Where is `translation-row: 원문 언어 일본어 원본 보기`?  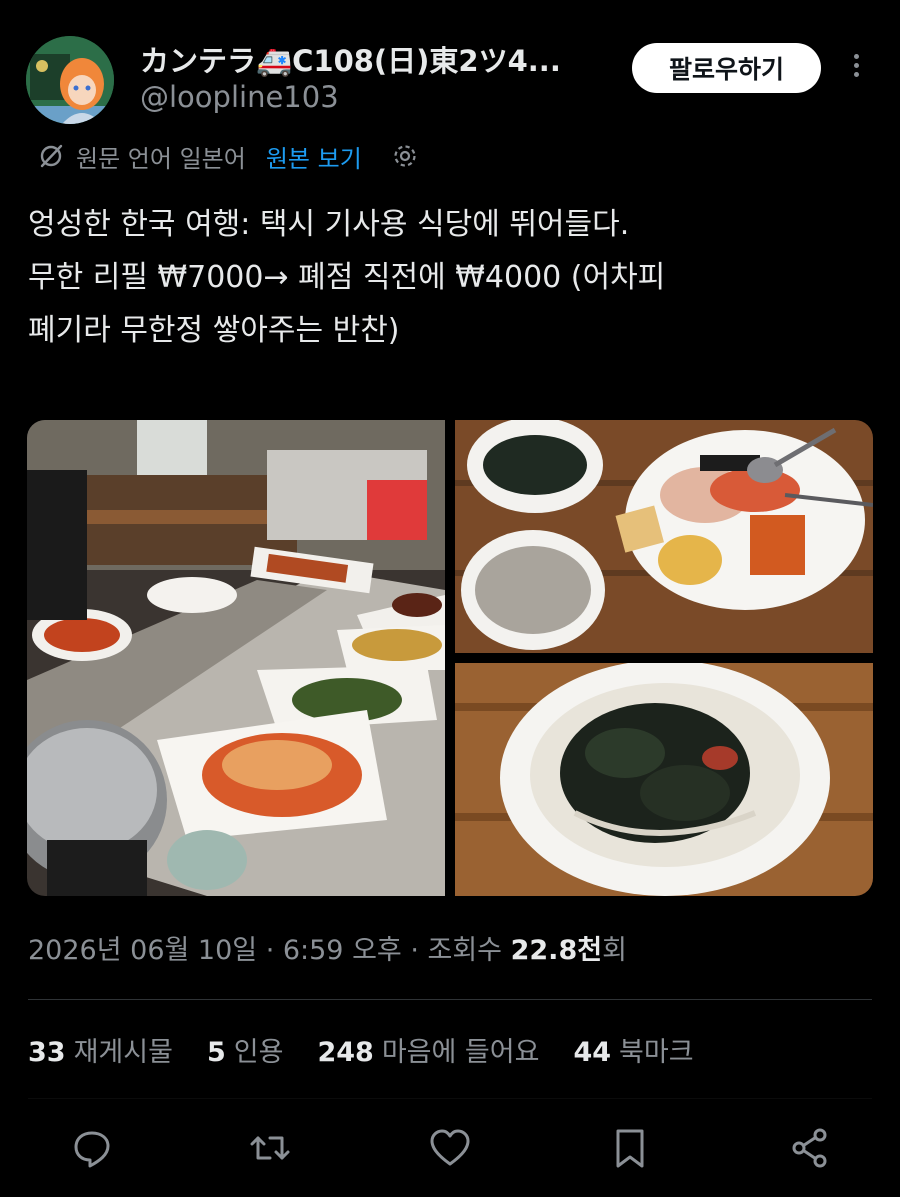
translation-row: 원문 언어 일본어 원본 보기 is located at coordinates (228, 156).